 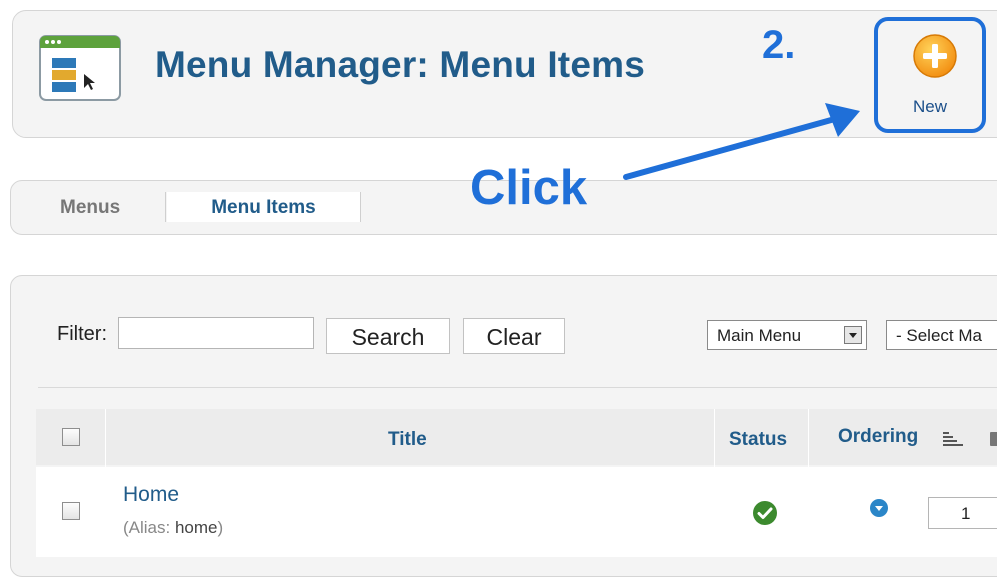 I want to click on filter-divider, so click(x=517, y=387).